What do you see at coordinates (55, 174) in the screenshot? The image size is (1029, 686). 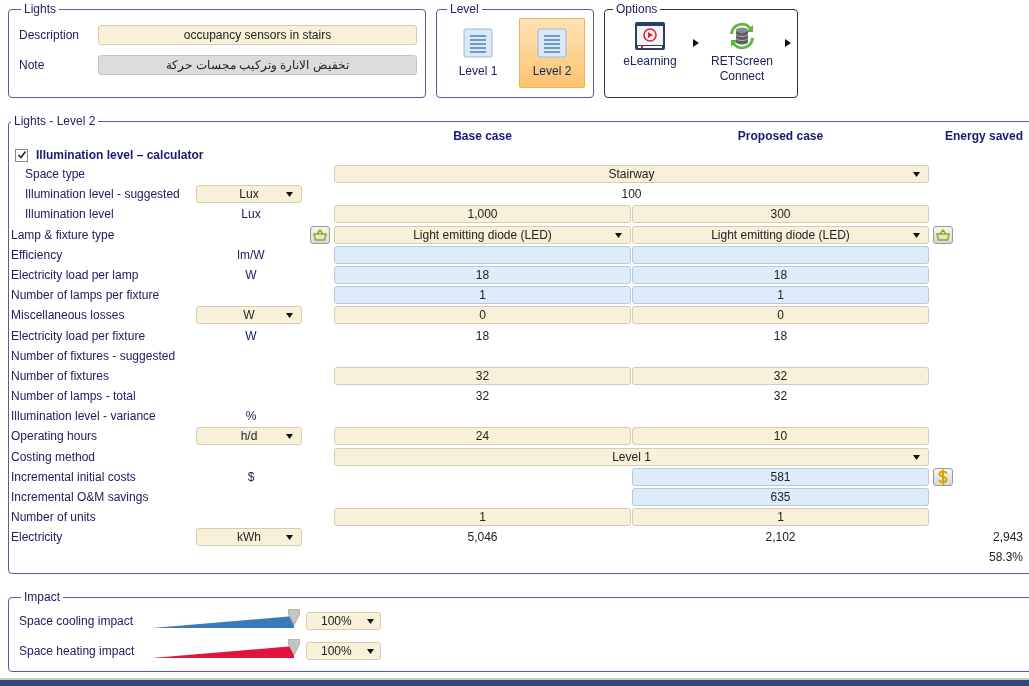 I see `row-label: Space type` at bounding box center [55, 174].